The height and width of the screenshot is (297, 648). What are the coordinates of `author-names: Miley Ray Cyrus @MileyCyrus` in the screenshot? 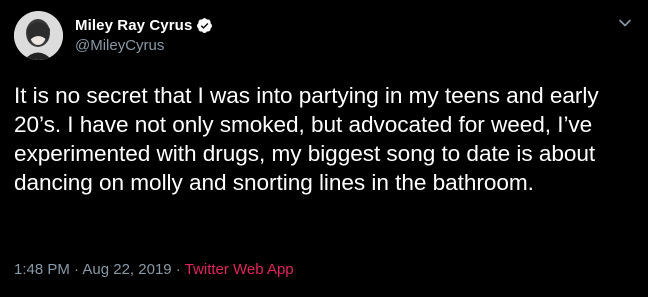 It's located at (144, 34).